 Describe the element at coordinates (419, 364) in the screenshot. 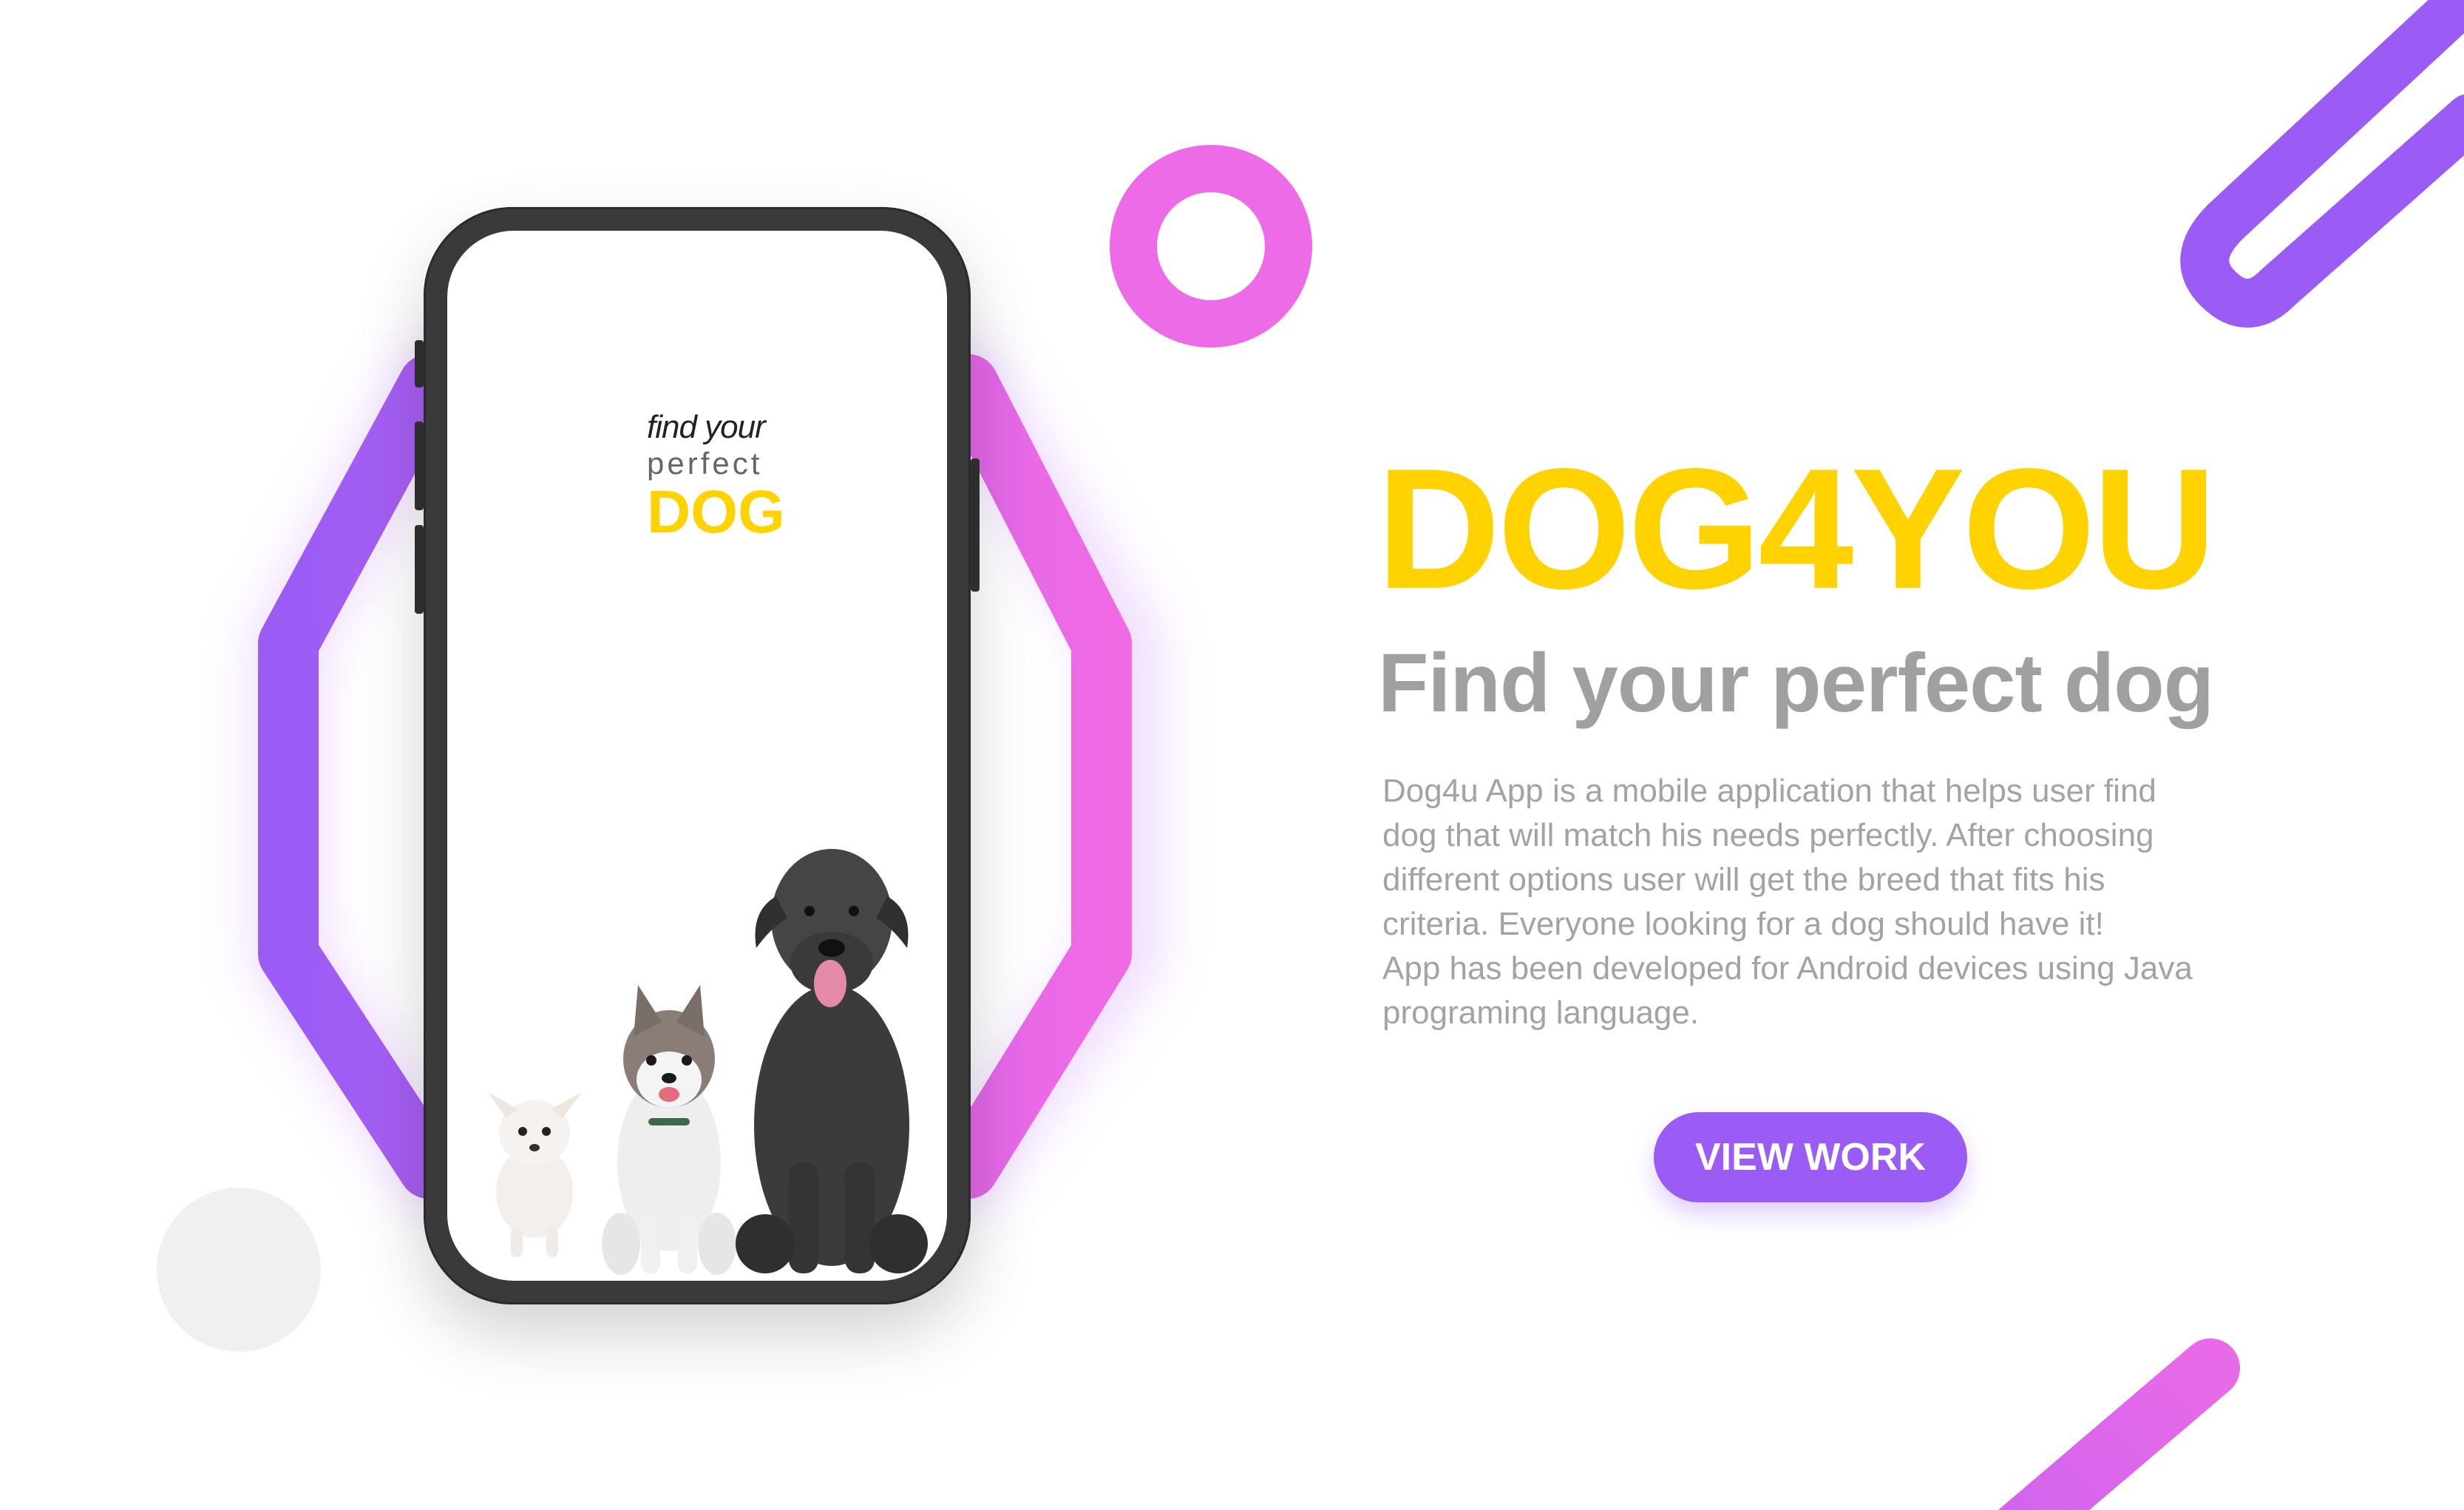

I see `phone-side-button` at that location.